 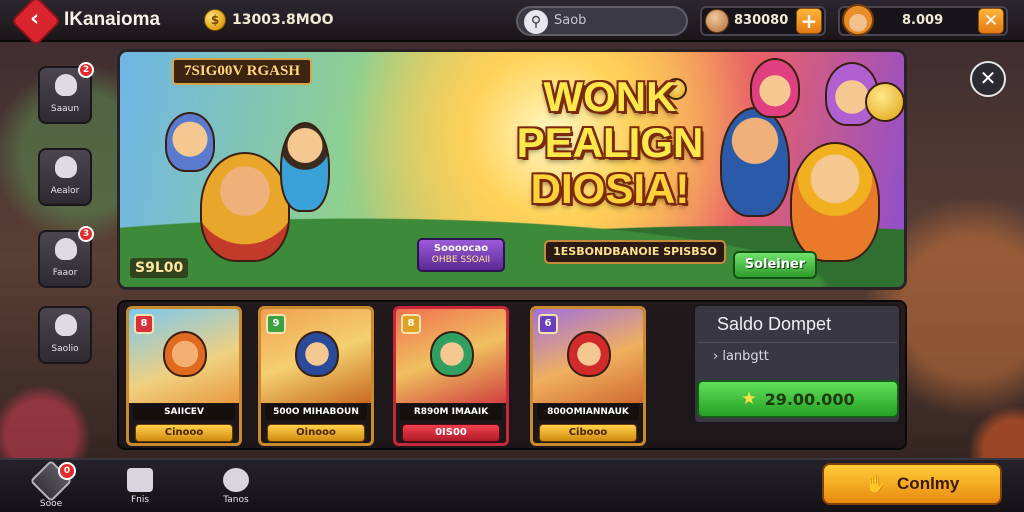 What do you see at coordinates (65, 273) in the screenshot?
I see `sidebar-item-label: Faaor` at bounding box center [65, 273].